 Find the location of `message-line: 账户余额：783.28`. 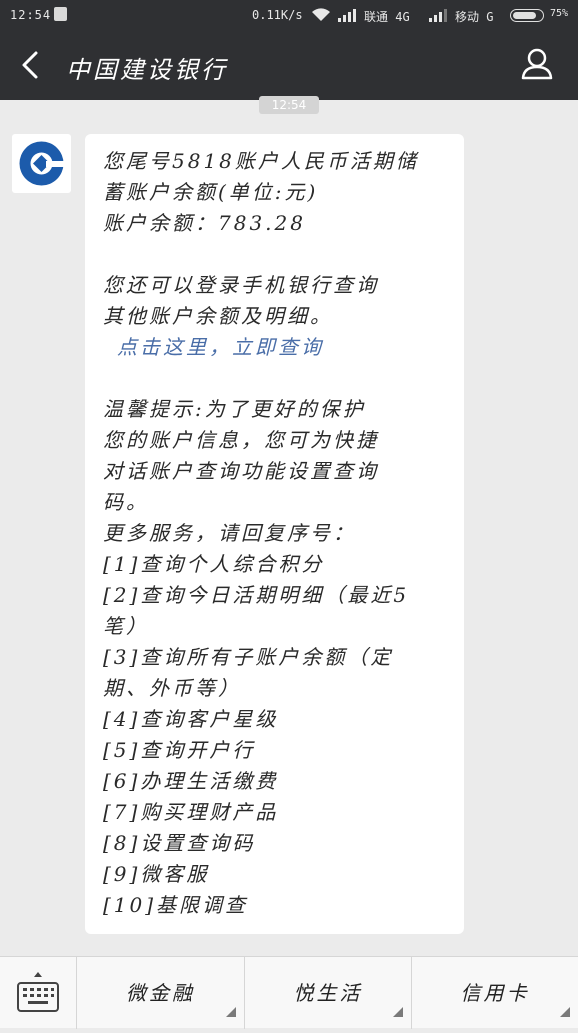

message-line: 账户余额：783.28 is located at coordinates (204, 223).